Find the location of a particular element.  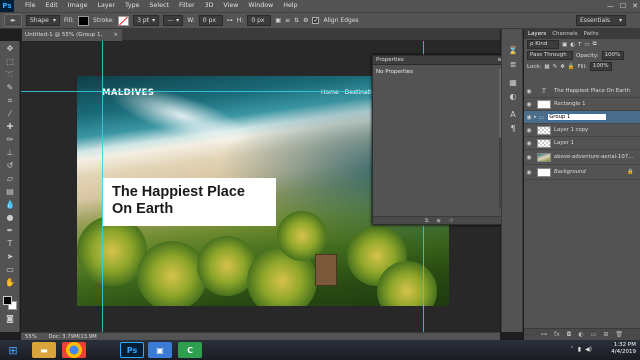

quick-mask-icon: ◙ is located at coordinates (10, 318).